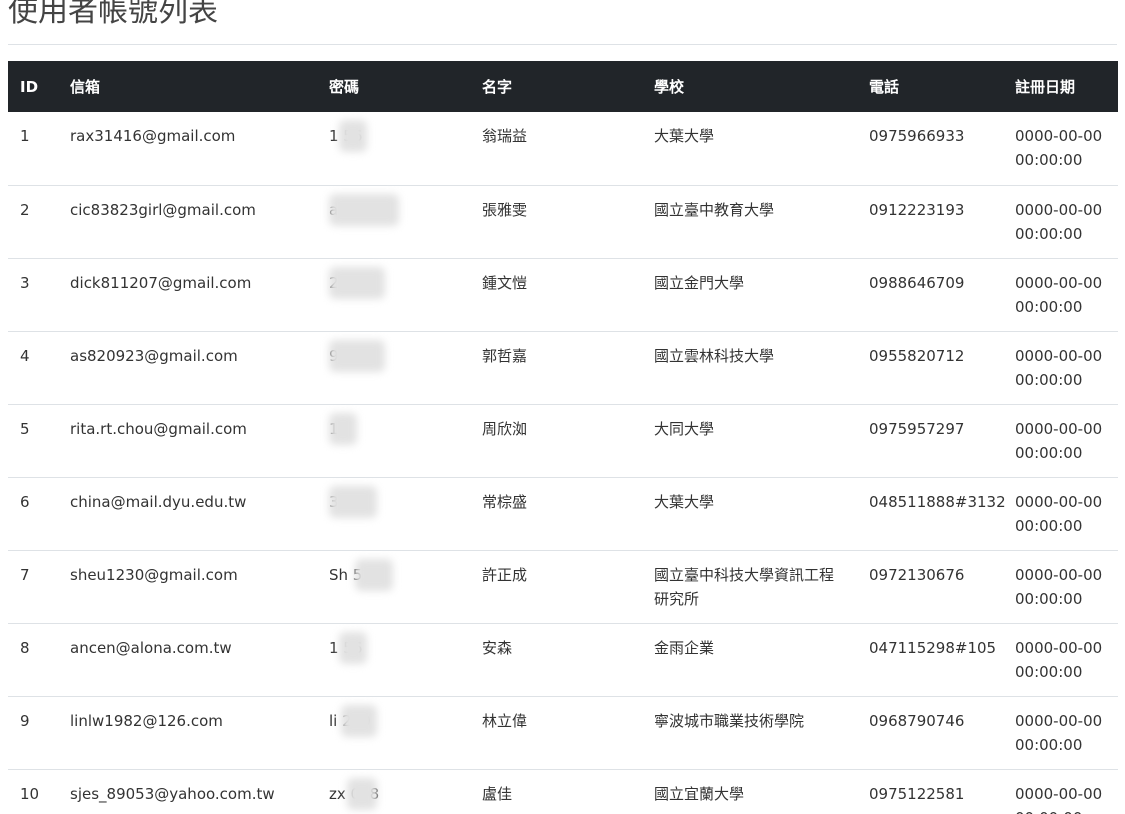 Image resolution: width=1125 pixels, height=814 pixels. Describe the element at coordinates (393, 295) in the screenshot. I see `cell-password: 234` at that location.